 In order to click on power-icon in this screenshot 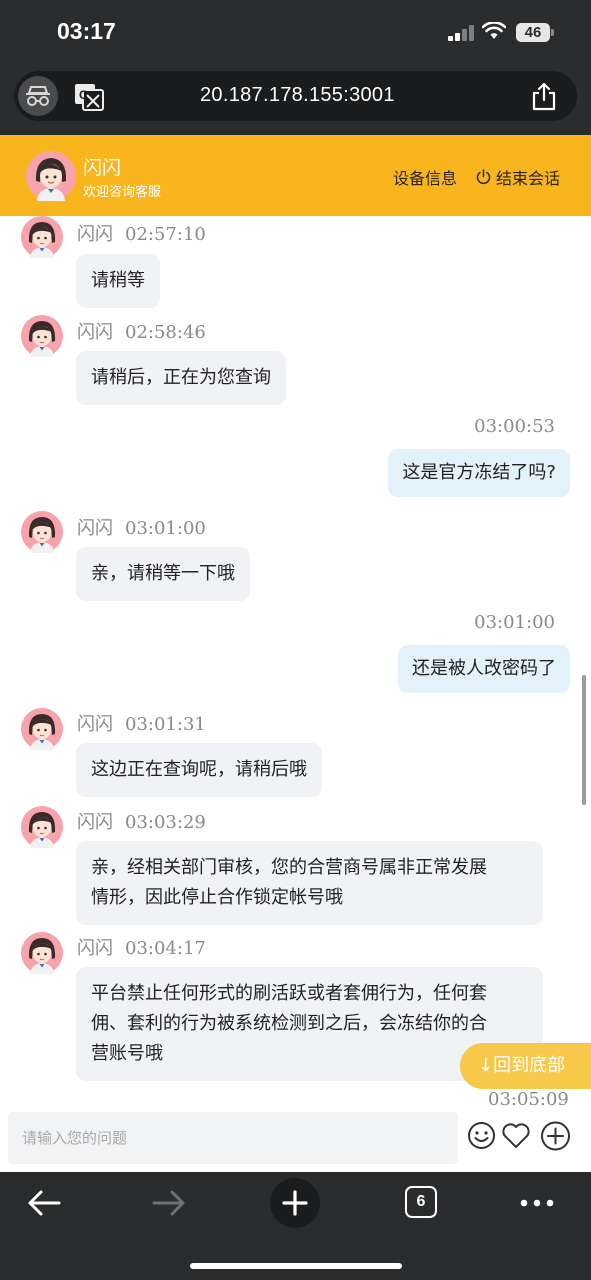, I will do `click(483, 177)`.